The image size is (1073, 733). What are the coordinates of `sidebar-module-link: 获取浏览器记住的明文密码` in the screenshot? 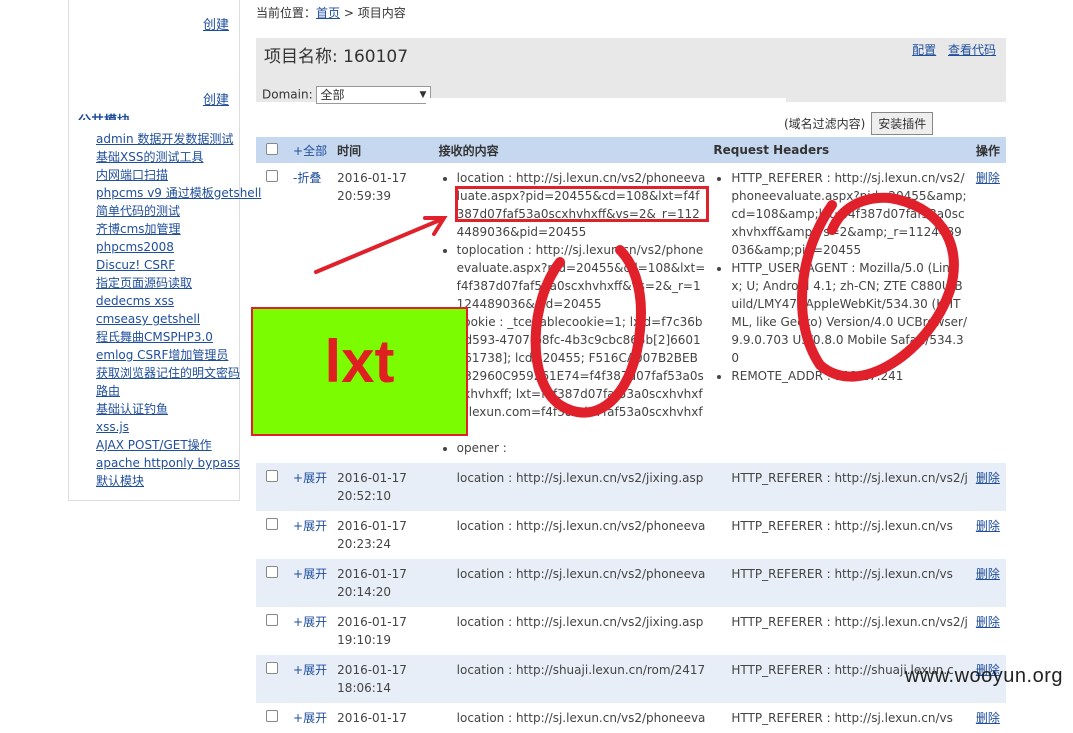 It's located at (176, 373).